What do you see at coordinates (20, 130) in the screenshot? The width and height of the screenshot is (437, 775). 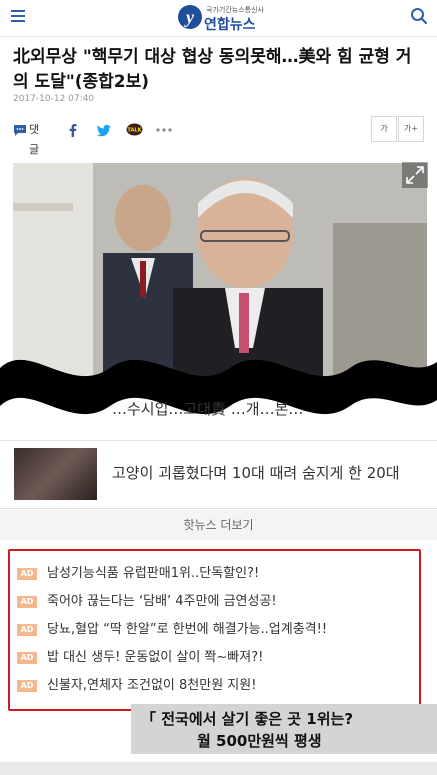 I see `comment-icon` at bounding box center [20, 130].